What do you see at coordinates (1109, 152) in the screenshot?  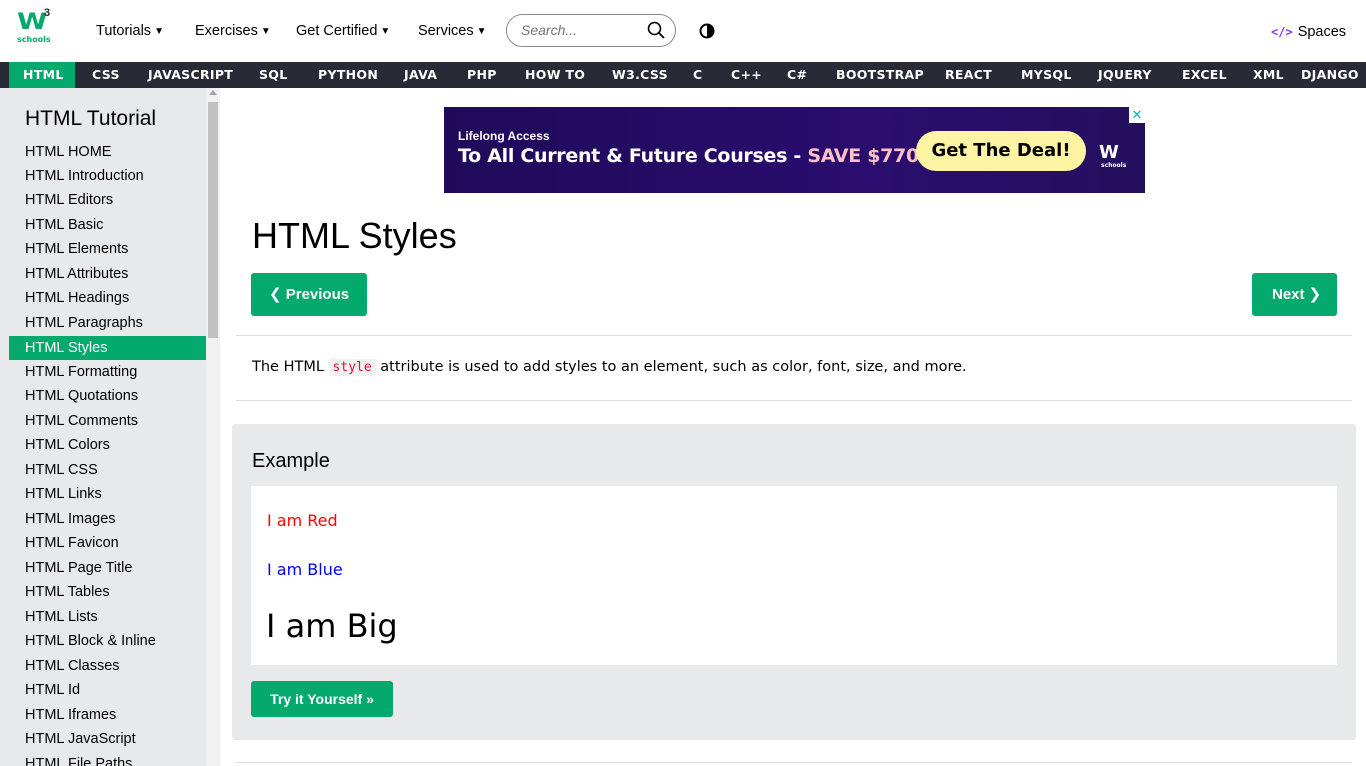 I see `ad-logo-w: W` at bounding box center [1109, 152].